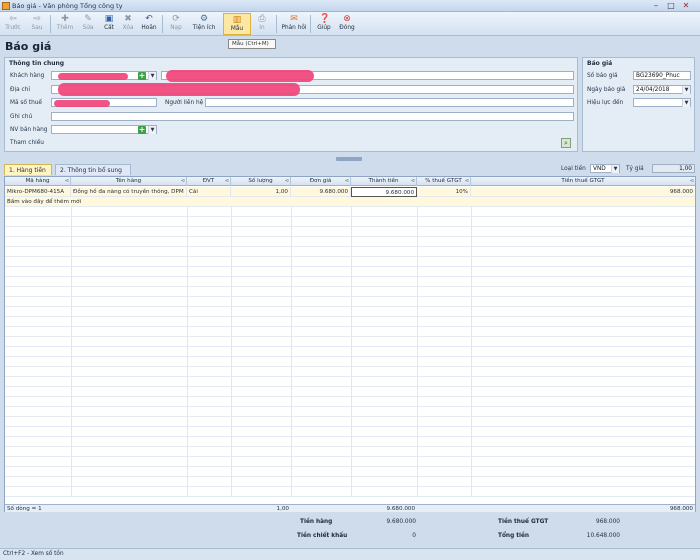  What do you see at coordinates (583, 192) in the screenshot?
I see `cell-vat-amount: 968.000` at bounding box center [583, 192].